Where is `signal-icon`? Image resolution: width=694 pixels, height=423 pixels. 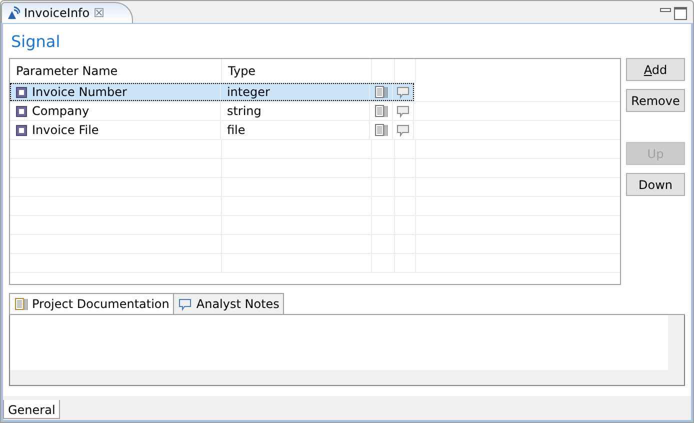
signal-icon is located at coordinates (13, 13).